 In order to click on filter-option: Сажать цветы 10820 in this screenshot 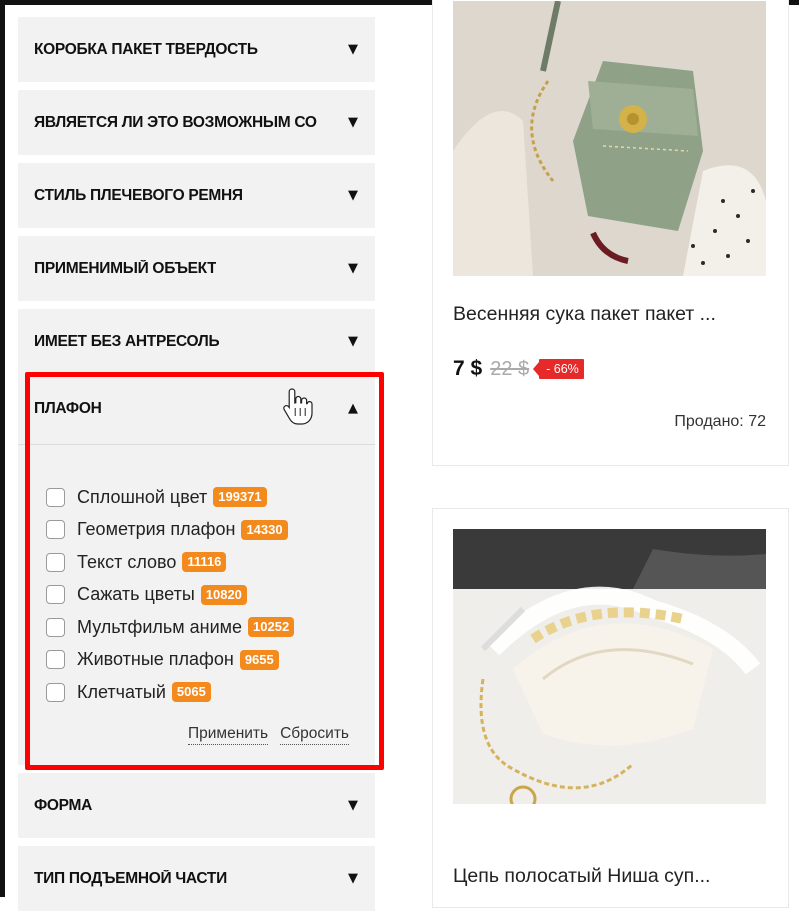, I will do `click(170, 595)`.